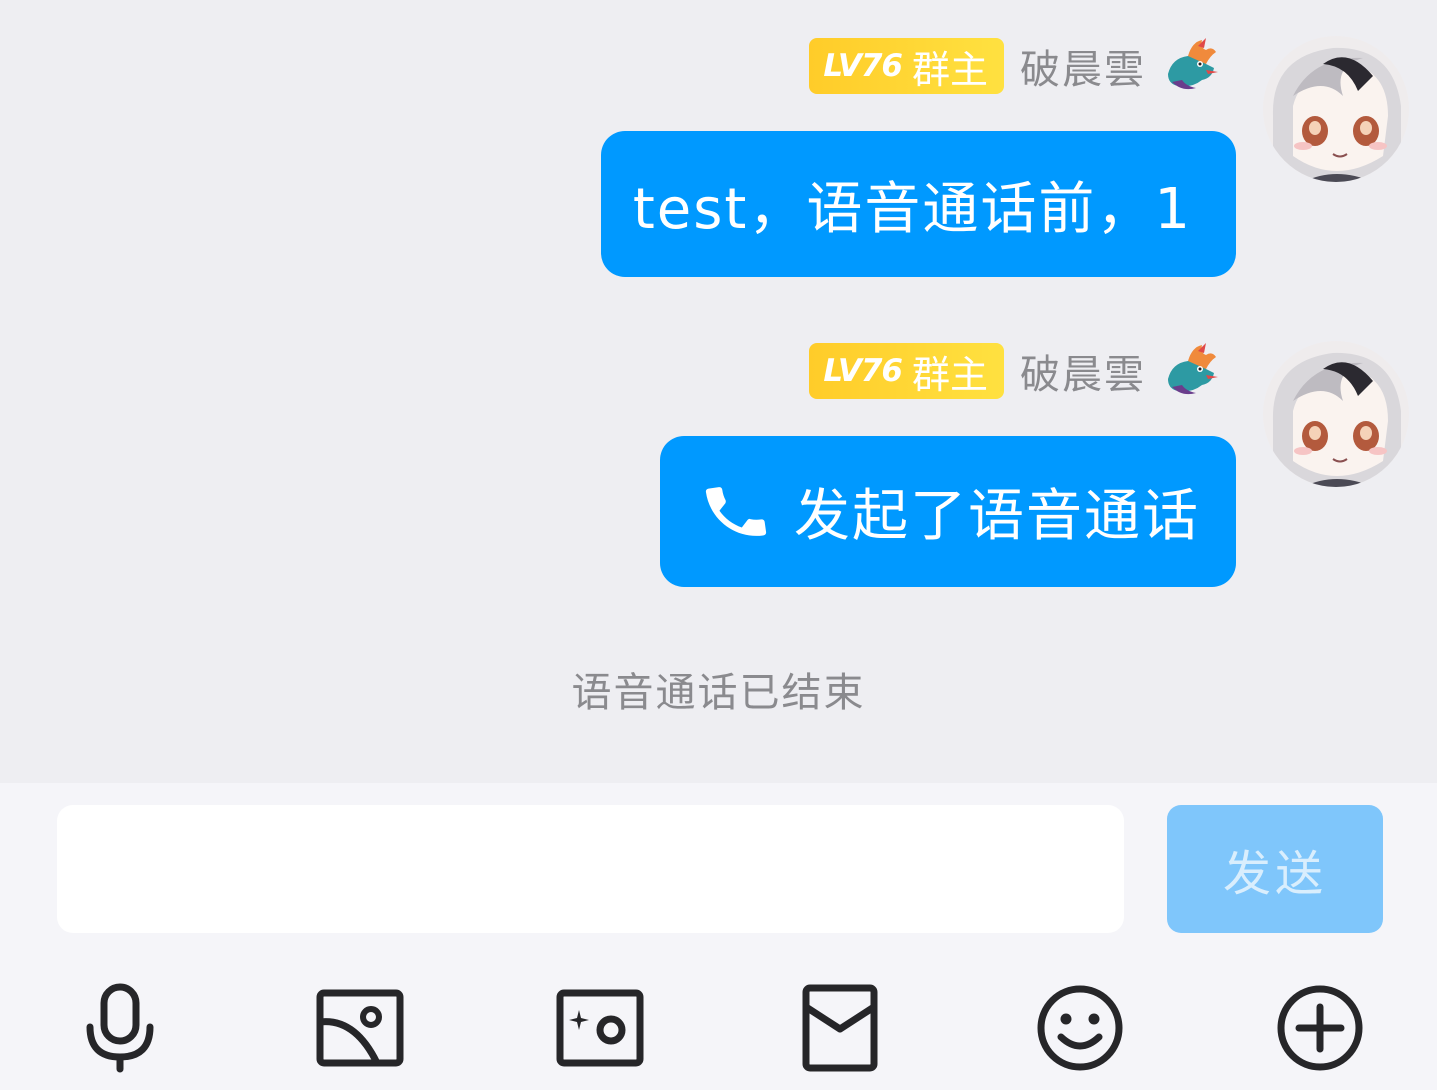  I want to click on phone-icon, so click(736, 511).